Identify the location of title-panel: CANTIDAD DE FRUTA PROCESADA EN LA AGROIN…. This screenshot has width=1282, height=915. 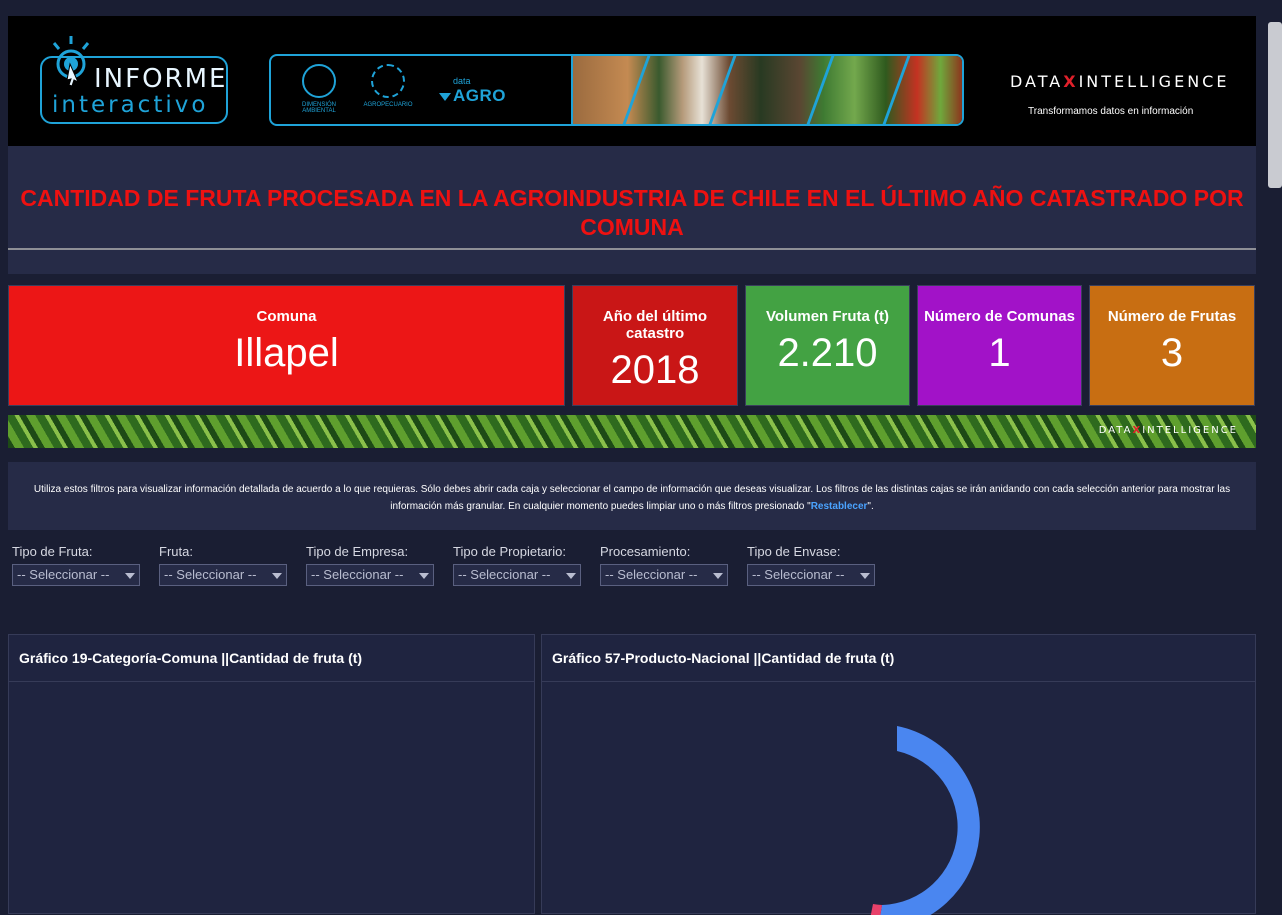
(632, 210).